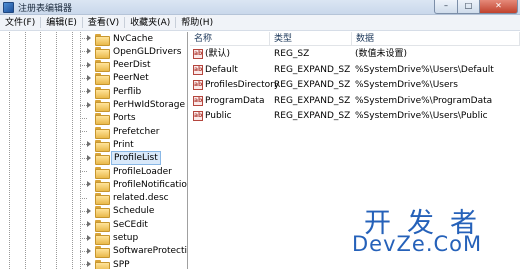 This screenshot has height=269, width=520. What do you see at coordinates (8, 7) in the screenshot?
I see `regedit-icon` at bounding box center [8, 7].